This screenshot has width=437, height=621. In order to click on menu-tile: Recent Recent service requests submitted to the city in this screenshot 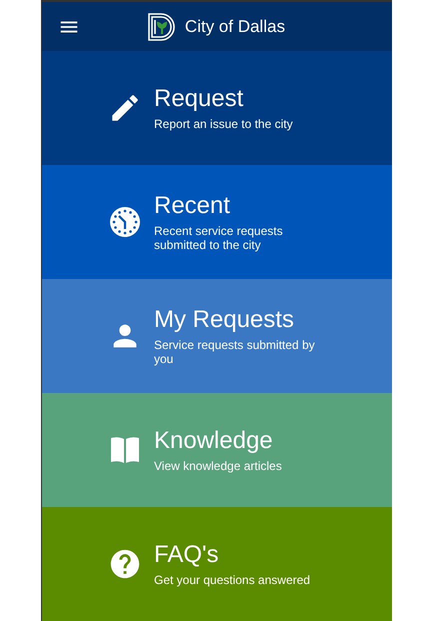, I will do `click(217, 222)`.